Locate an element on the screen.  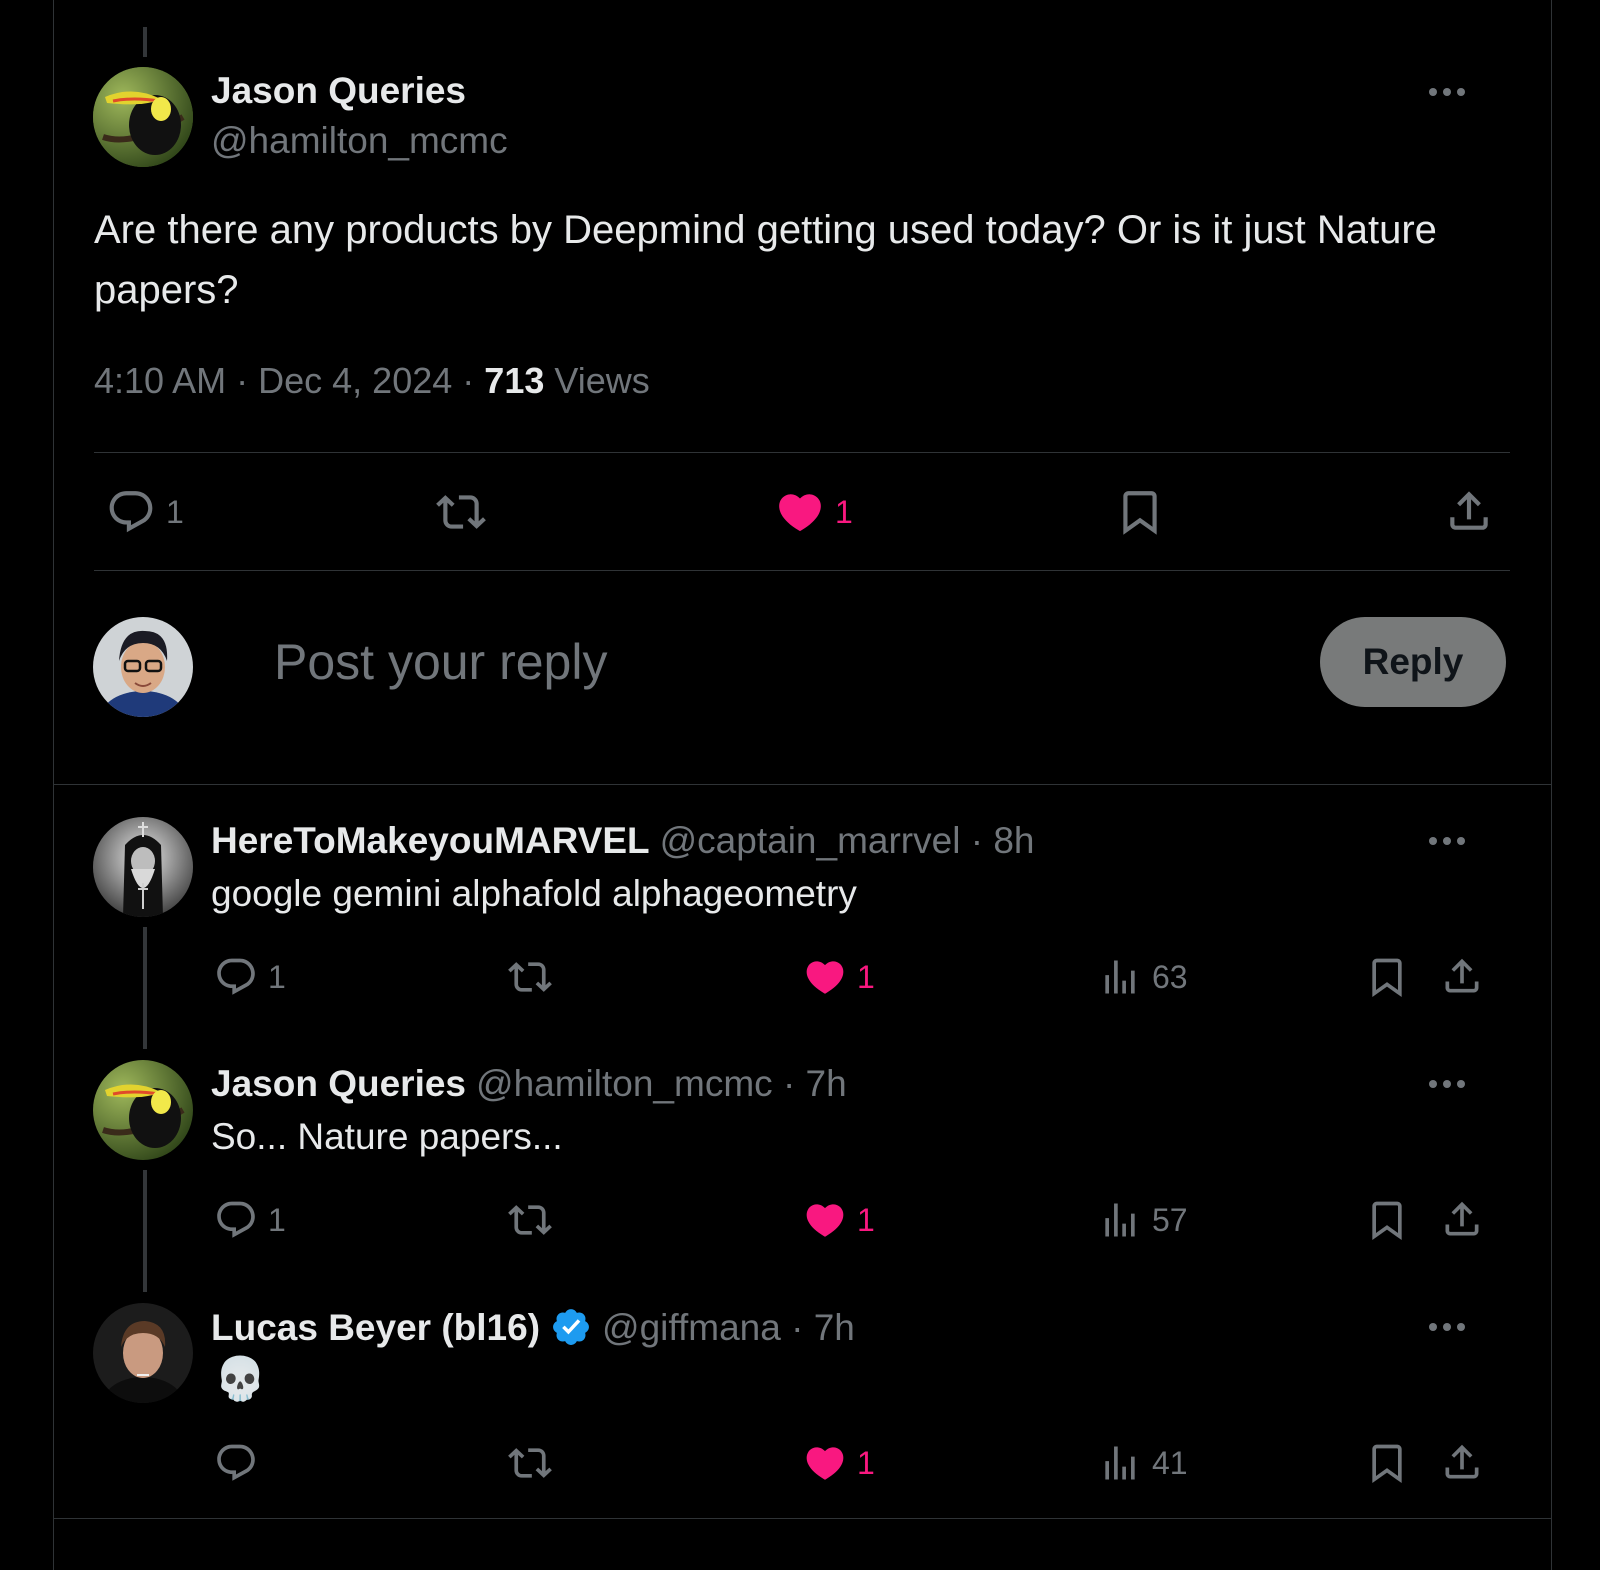
views-action: 63 is located at coordinates (1143, 977).